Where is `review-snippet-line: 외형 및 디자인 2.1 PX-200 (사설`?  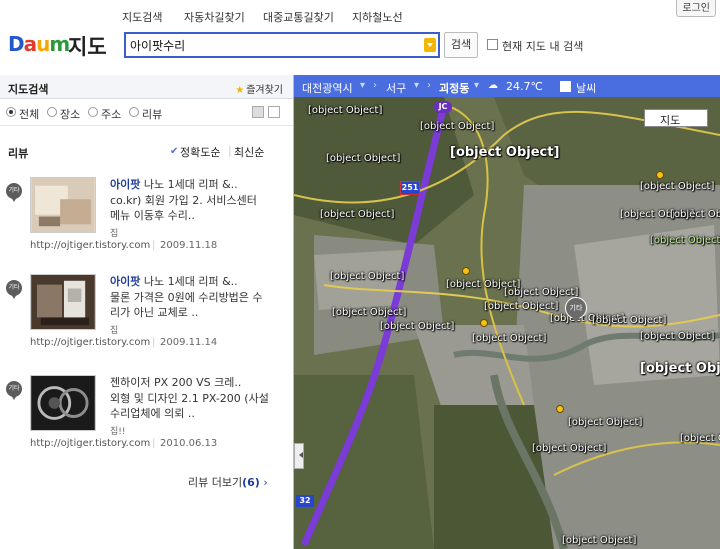 review-snippet-line: 외형 및 디자인 2.1 PX-200 (사설 is located at coordinates (189, 398).